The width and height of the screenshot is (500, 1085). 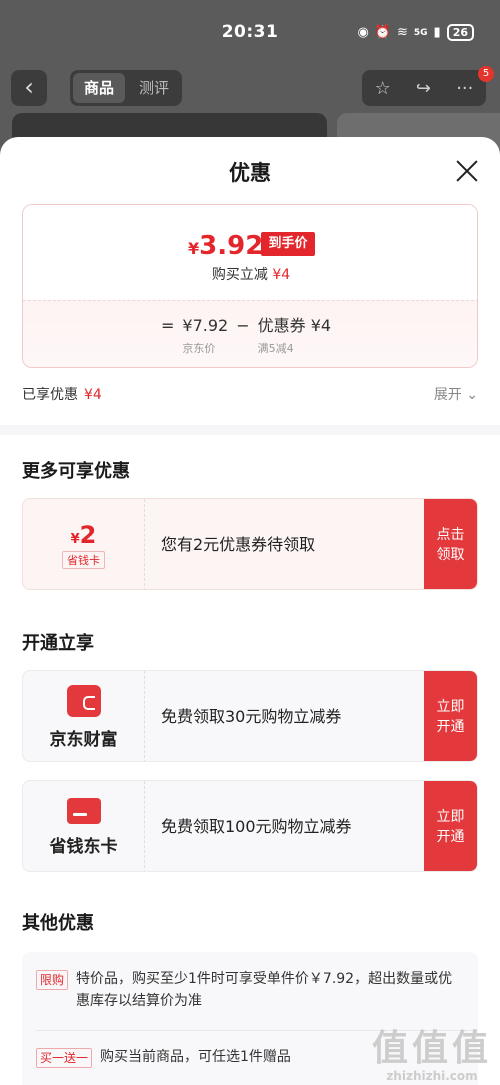 What do you see at coordinates (472, 395) in the screenshot?
I see `chevron-down-icon: ⌄` at bounding box center [472, 395].